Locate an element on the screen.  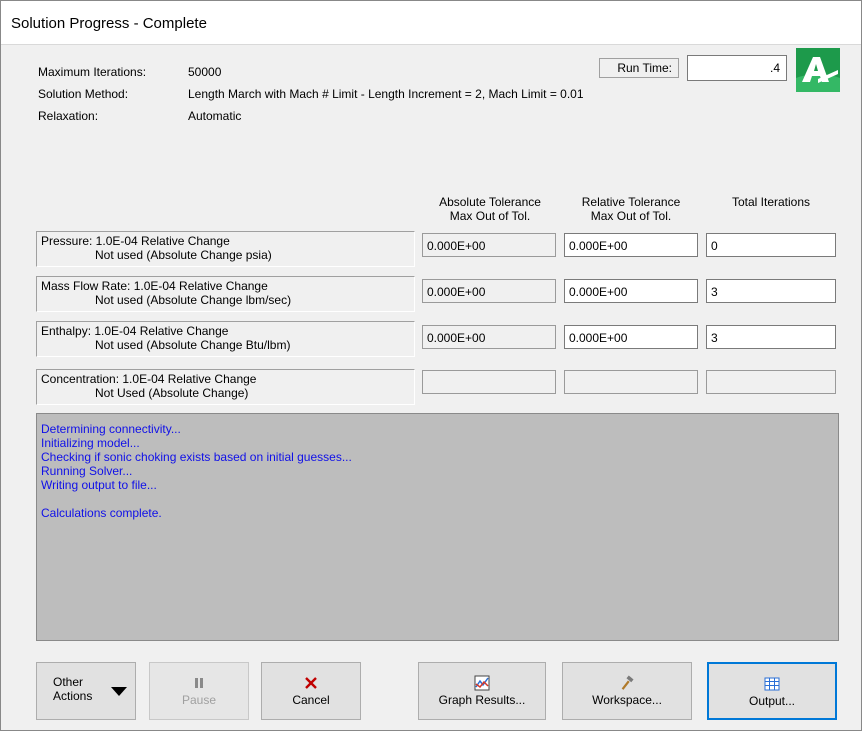
pressure-line2: Not used (Absolute Change psia) is located at coordinates (183, 255).